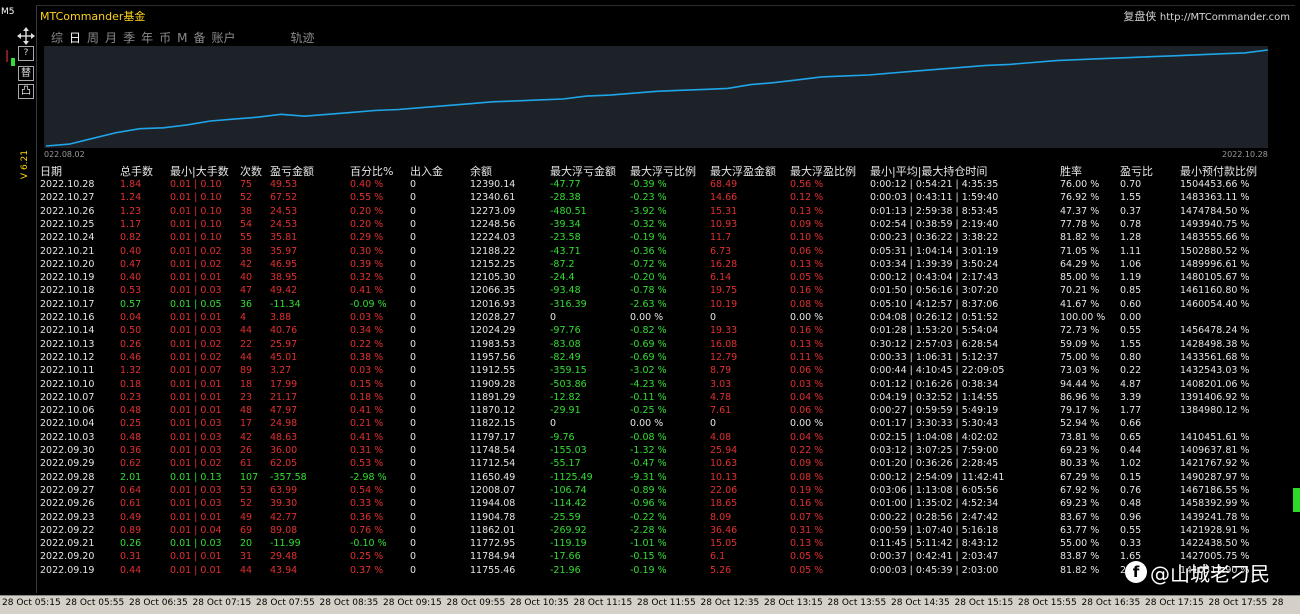  I want to click on tab-5: 年, so click(147, 37).